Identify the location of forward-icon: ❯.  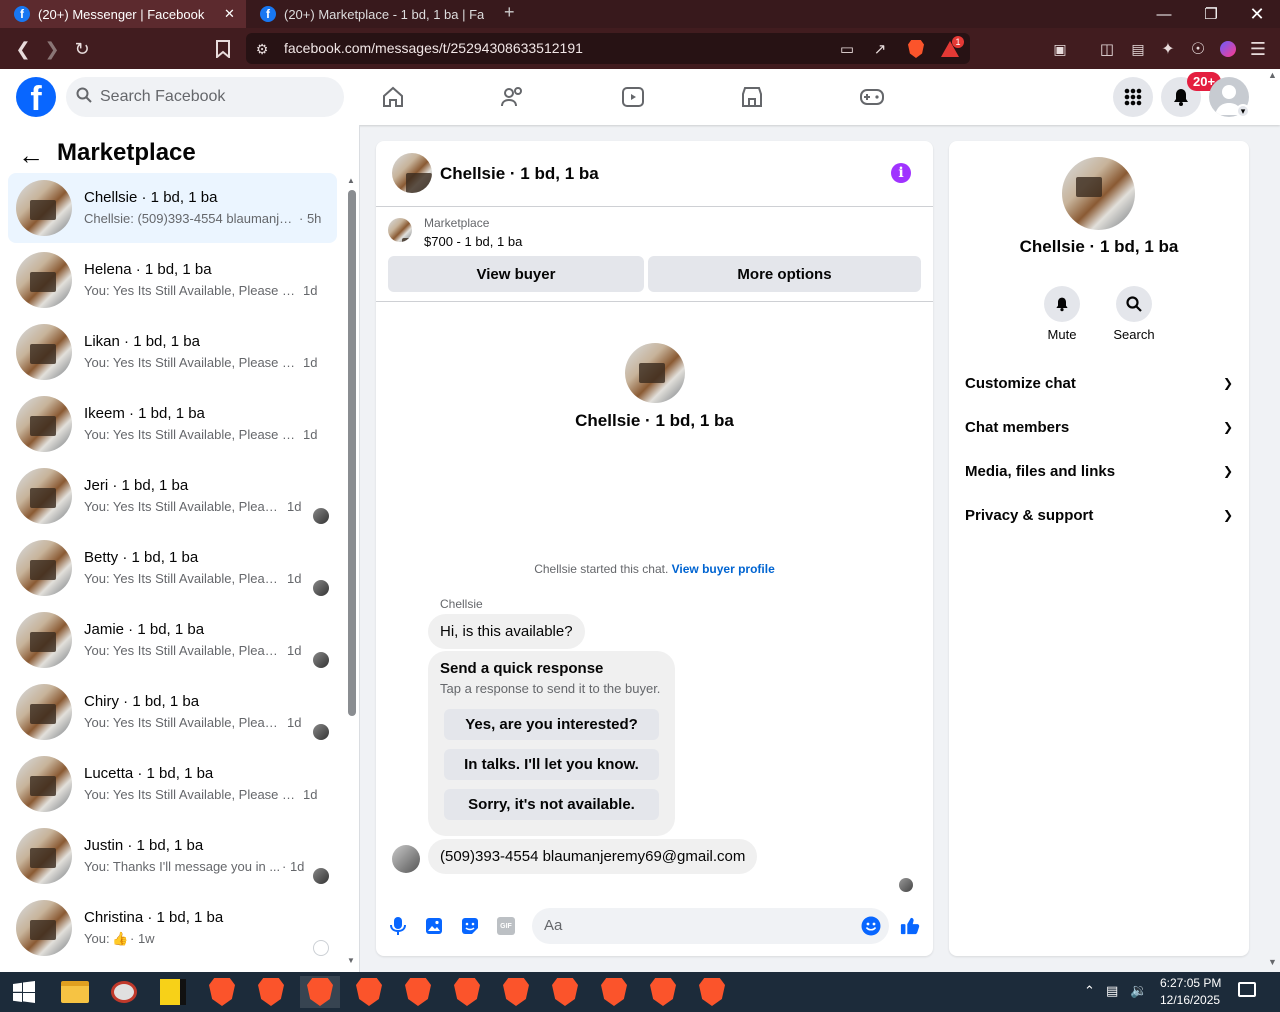
(52, 49).